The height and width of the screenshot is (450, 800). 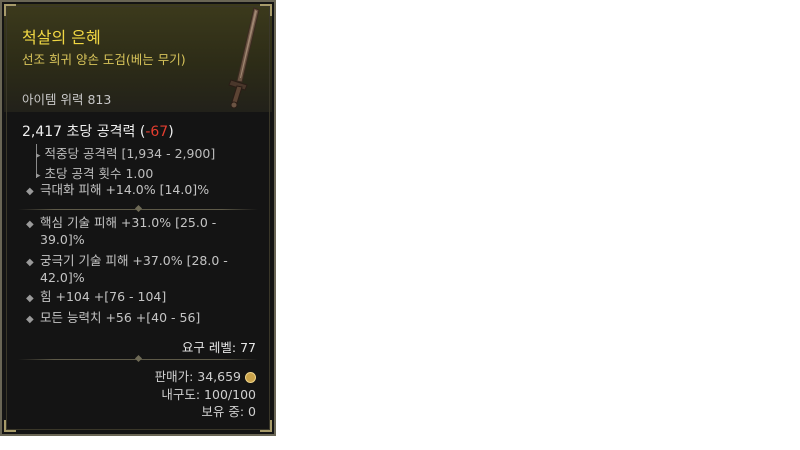 What do you see at coordinates (128, 231) in the screenshot?
I see `affix-text: 핵심 기술 피해 +31.0% [25.0 - 39.0]%` at bounding box center [128, 231].